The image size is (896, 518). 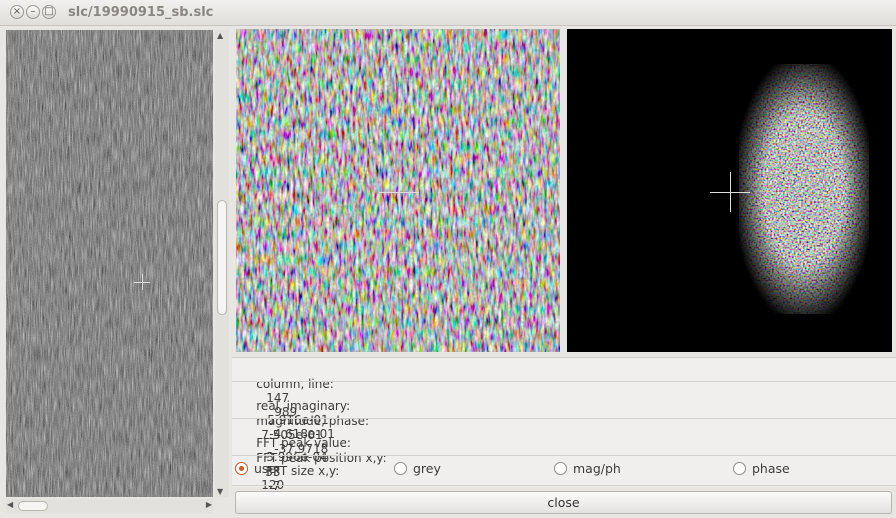 I want to click on window-title: slc/19990915_sb.slc, so click(x=141, y=12).